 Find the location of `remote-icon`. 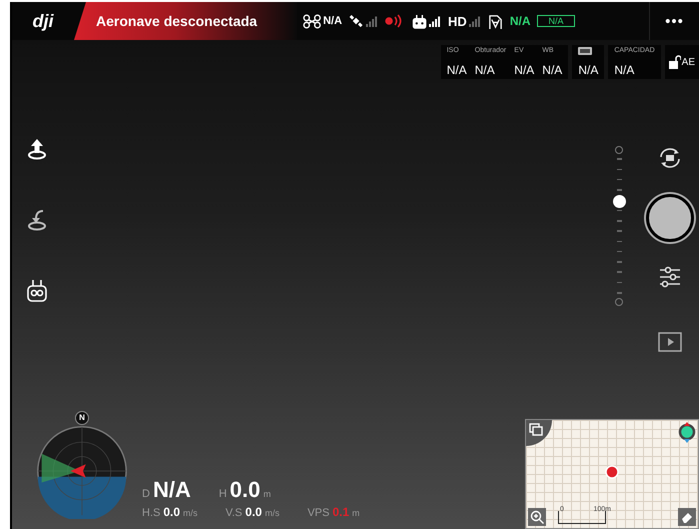

remote-icon is located at coordinates (420, 21).